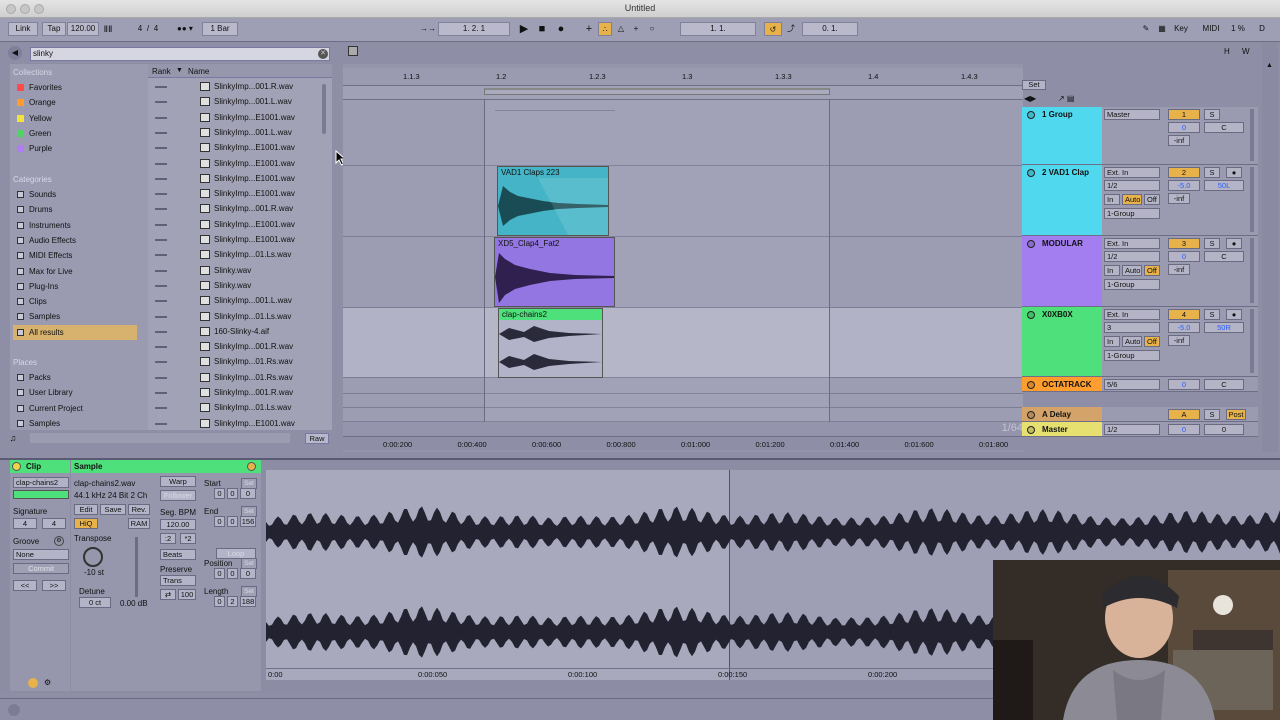  Describe the element at coordinates (95, 602) in the screenshot. I see `detune-value: 0 ct` at that location.